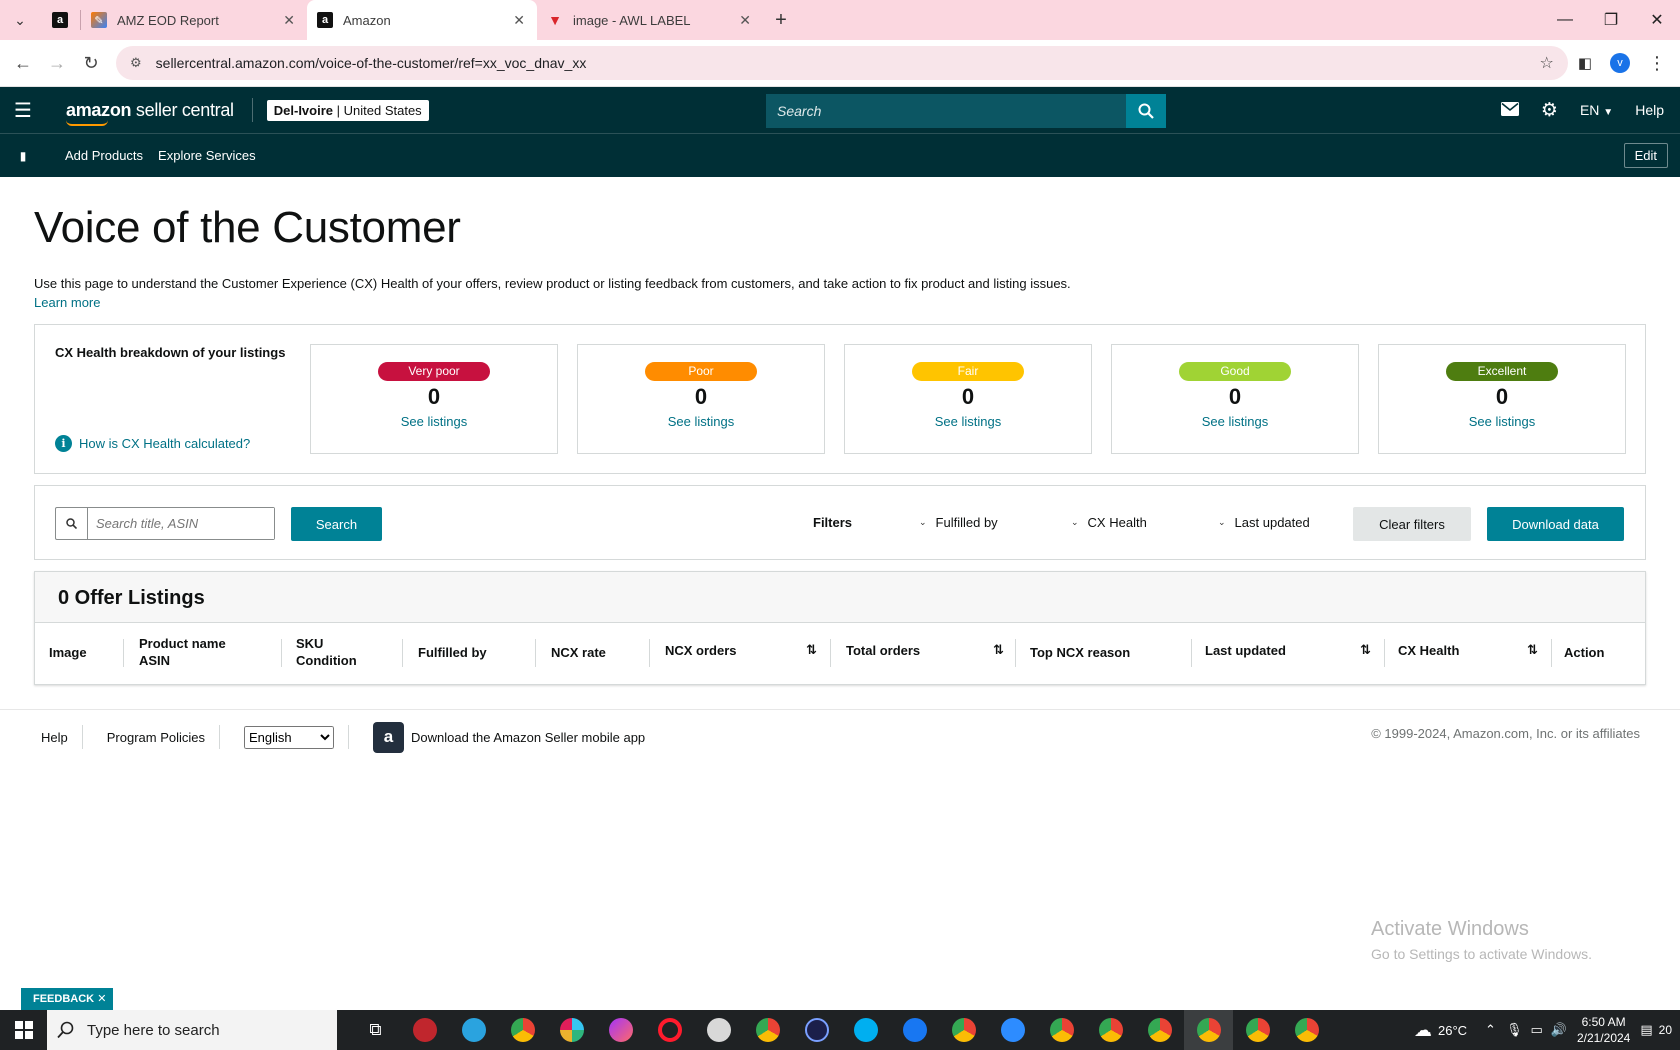 The height and width of the screenshot is (1050, 1680). What do you see at coordinates (91, 63) in the screenshot?
I see `reload-icon: ↻` at bounding box center [91, 63].